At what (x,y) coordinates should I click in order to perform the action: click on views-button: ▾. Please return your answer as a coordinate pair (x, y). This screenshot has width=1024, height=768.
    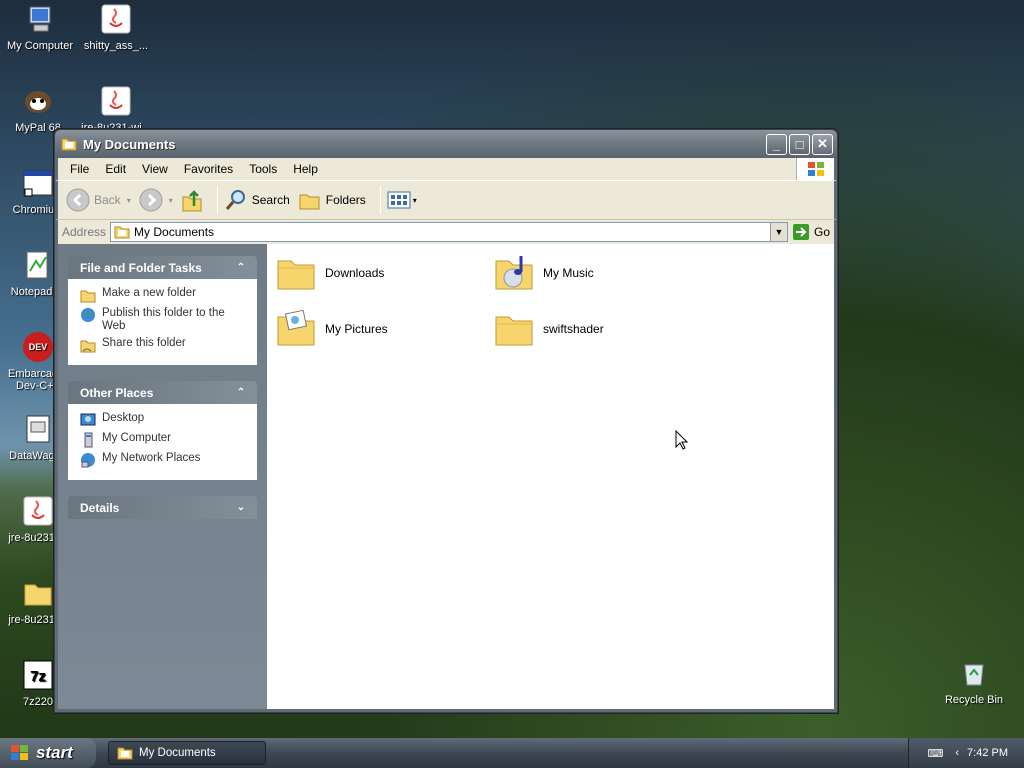
    Looking at the image, I should click on (402, 200).